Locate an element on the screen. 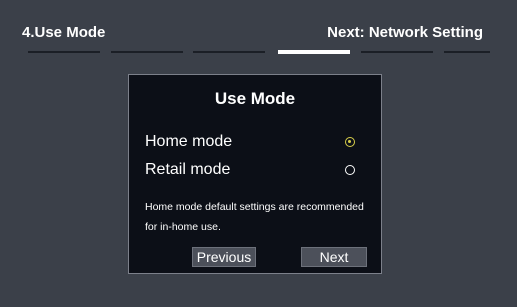 This screenshot has height=307, width=517. previous-button: Previous is located at coordinates (224, 257).